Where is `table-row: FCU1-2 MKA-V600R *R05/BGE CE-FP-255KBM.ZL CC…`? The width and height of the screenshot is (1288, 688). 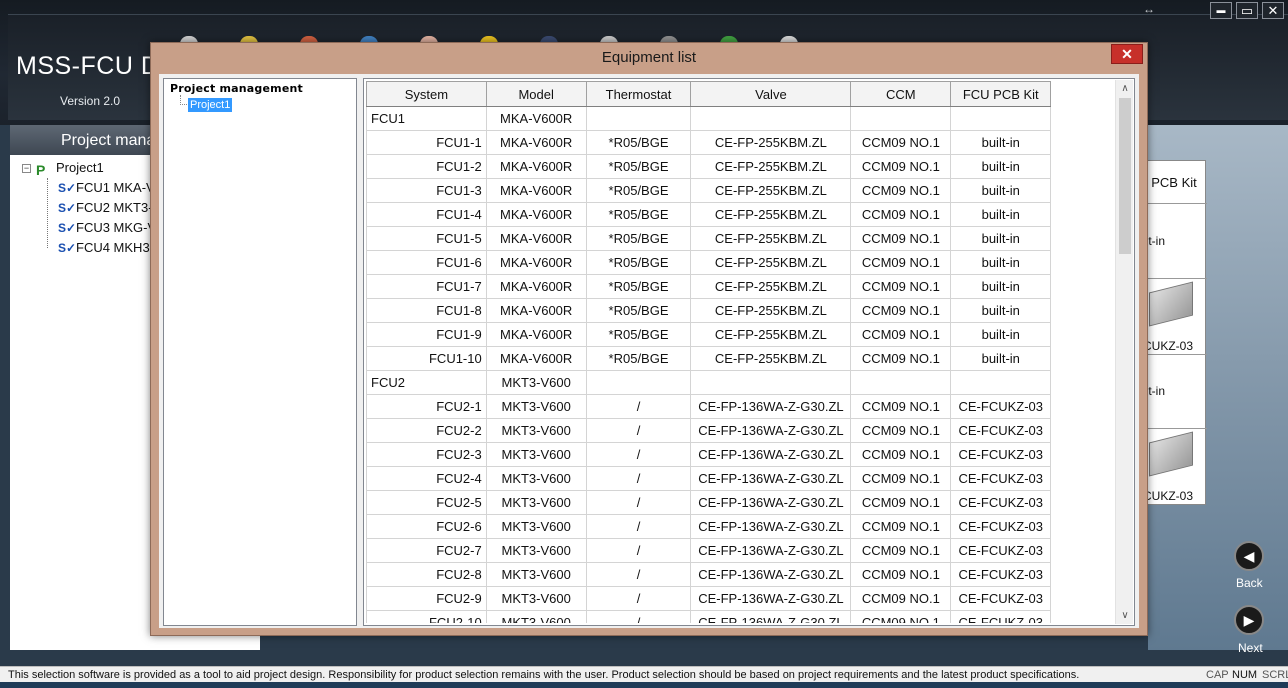
table-row: FCU1-2 MKA-V600R *R05/BGE CE-FP-255KBM.ZL CC… is located at coordinates (741, 166).